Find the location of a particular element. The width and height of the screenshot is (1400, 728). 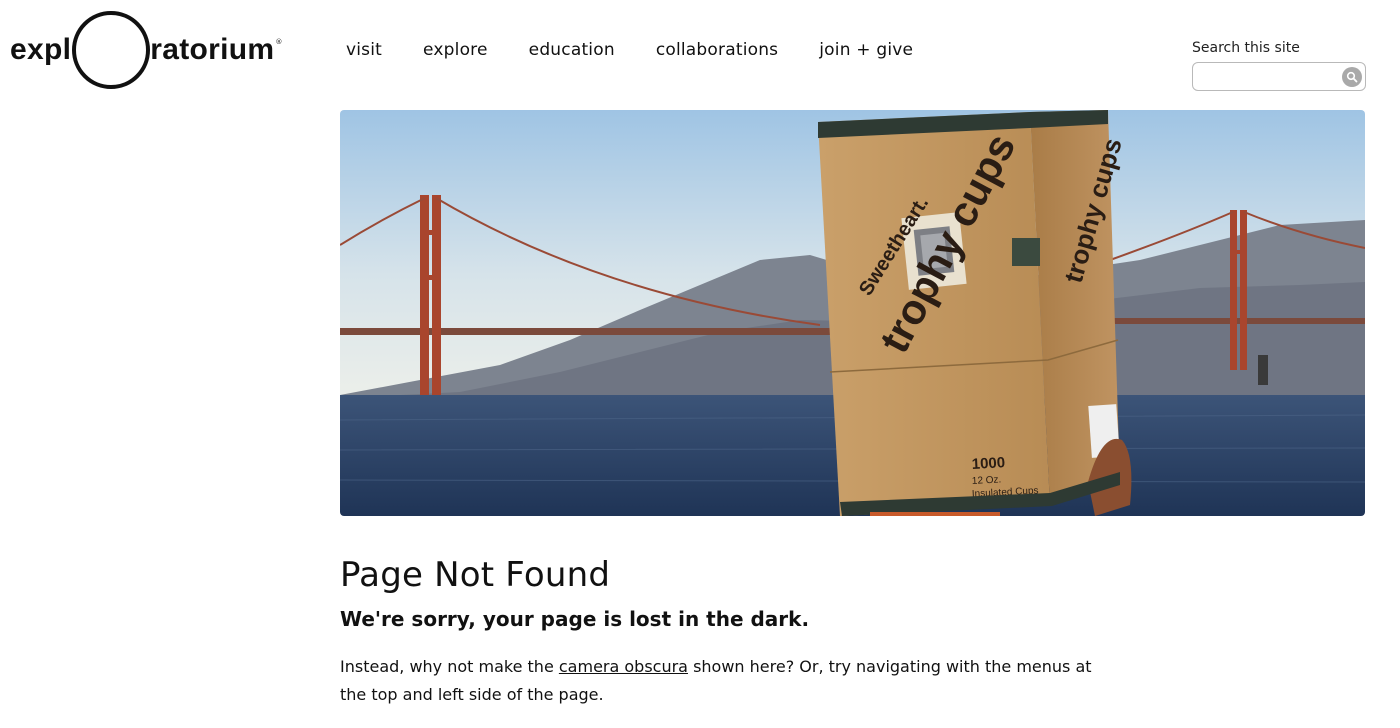

nav-item-explore: explore is located at coordinates (455, 50).